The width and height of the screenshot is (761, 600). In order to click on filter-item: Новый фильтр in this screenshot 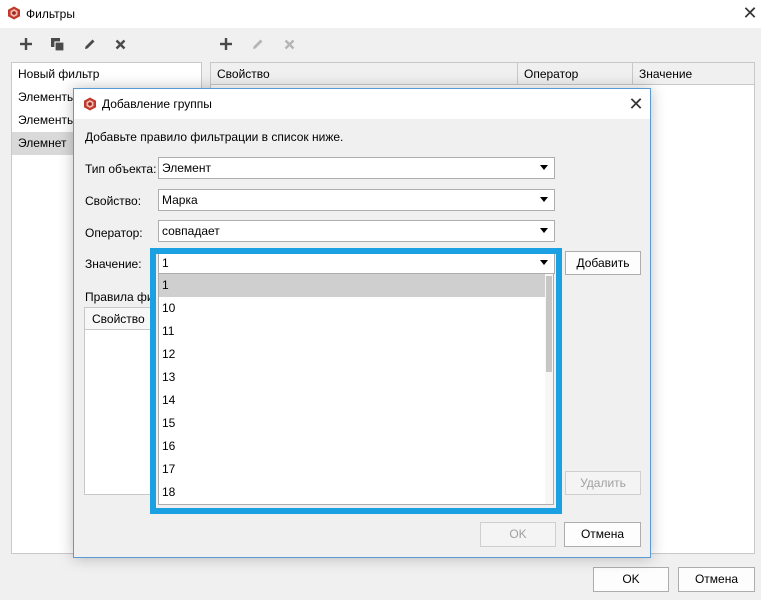, I will do `click(106, 74)`.